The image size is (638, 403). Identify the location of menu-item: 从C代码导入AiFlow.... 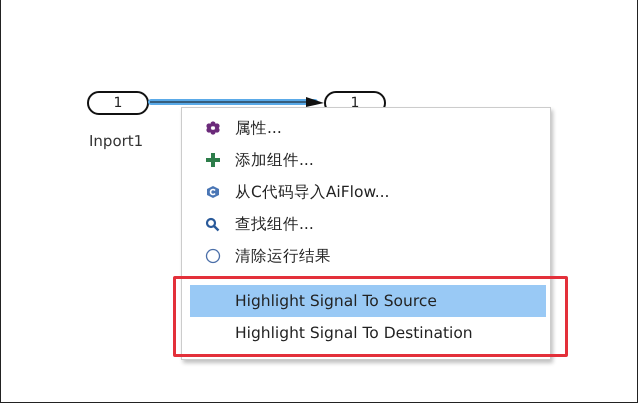
(368, 192).